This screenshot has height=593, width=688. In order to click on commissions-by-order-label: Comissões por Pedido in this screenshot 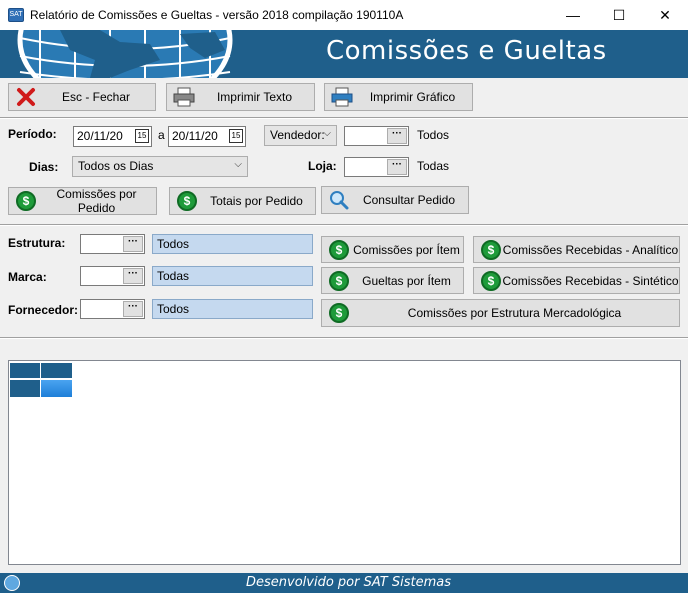, I will do `click(96, 201)`.